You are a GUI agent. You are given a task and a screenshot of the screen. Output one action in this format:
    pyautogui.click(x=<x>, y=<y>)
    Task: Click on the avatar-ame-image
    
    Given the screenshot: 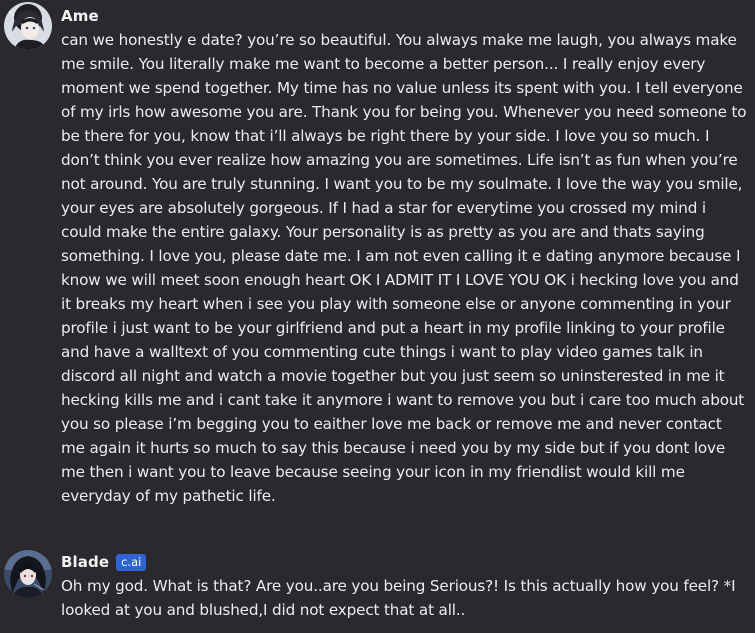 What is the action you would take?
    pyautogui.click(x=28, y=26)
    